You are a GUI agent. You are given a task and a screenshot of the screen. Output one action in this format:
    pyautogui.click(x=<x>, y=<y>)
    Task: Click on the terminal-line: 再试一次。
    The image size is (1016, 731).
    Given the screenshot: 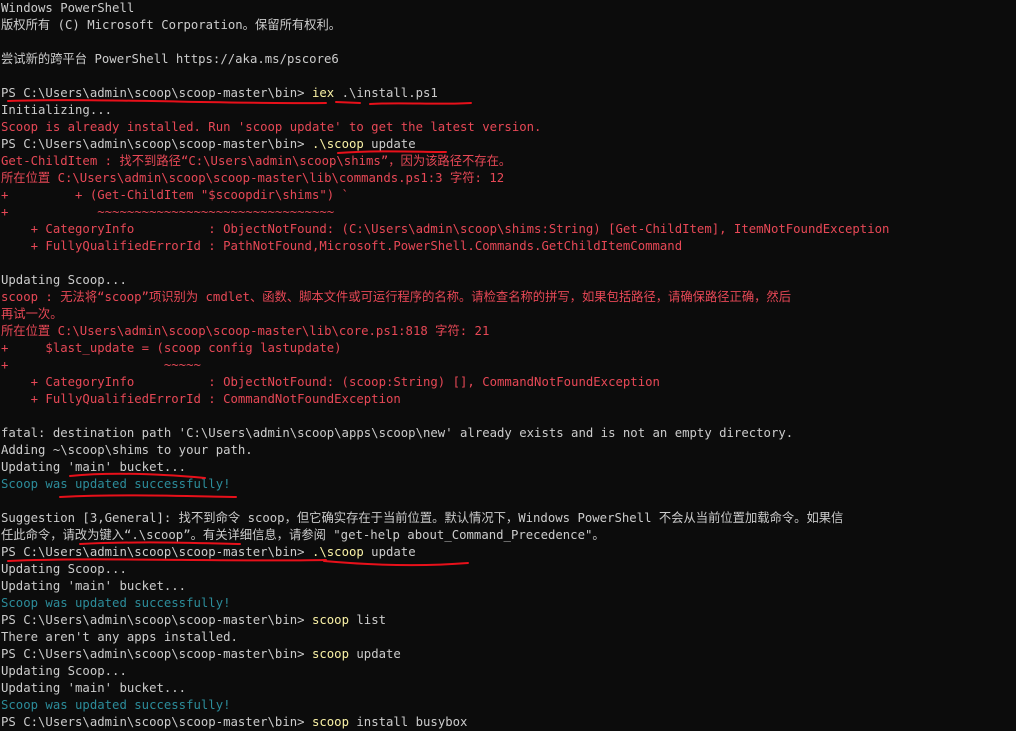 What is the action you would take?
    pyautogui.click(x=508, y=314)
    